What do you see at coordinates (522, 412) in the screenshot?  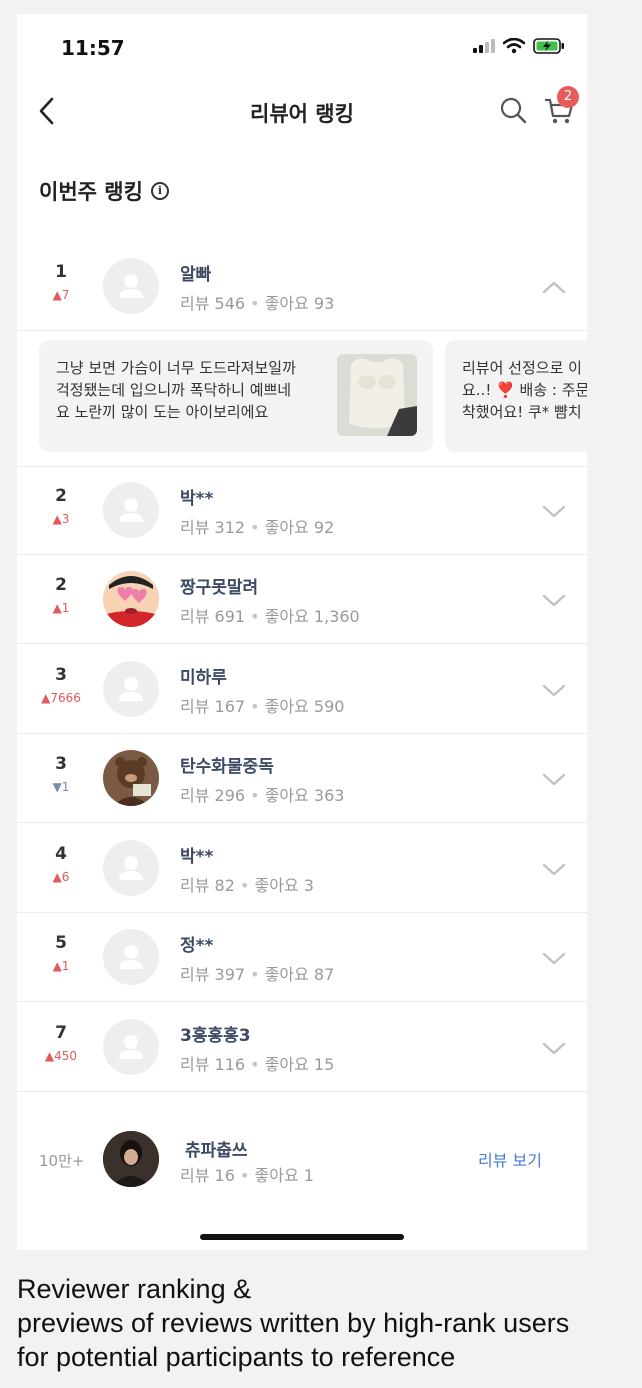 I see `review-line: 착했어요! 쿠* 뺨치` at bounding box center [522, 412].